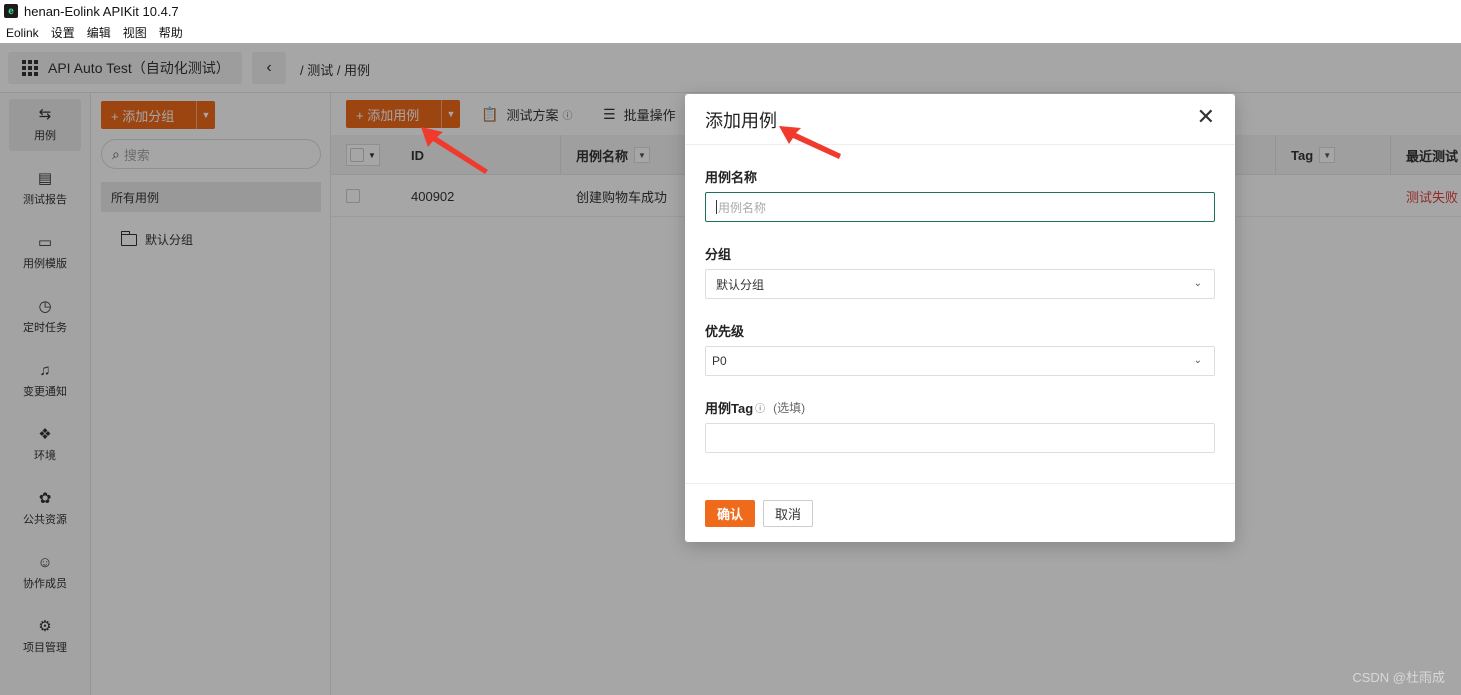 Image resolution: width=1461 pixels, height=695 pixels. I want to click on menu-settings: 设置, so click(63, 32).